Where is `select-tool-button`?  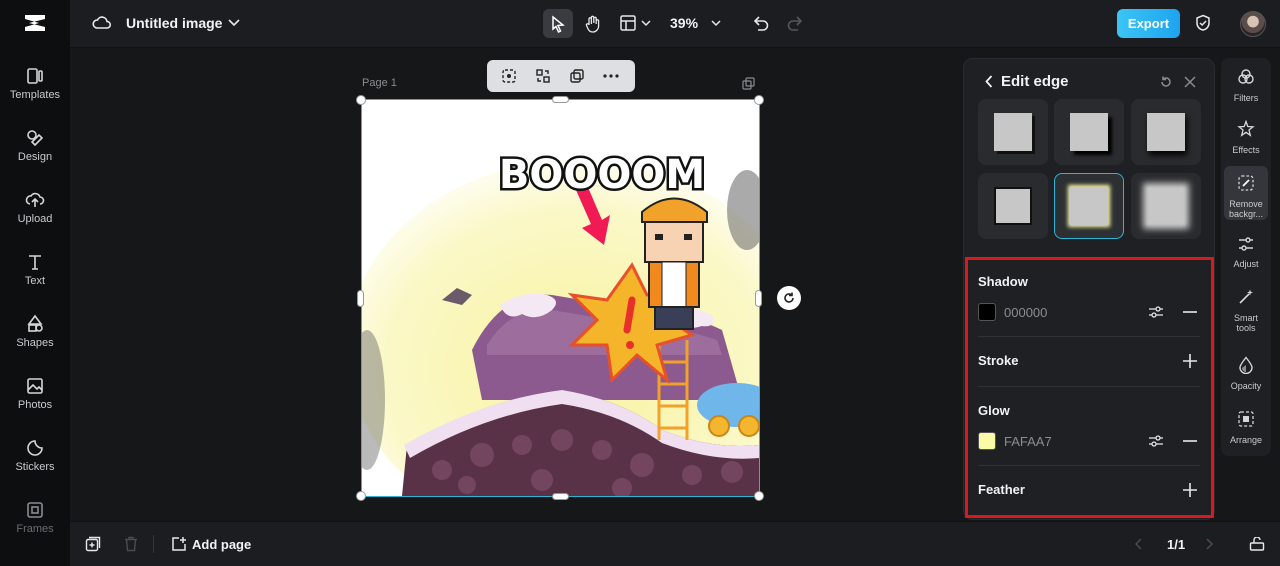 select-tool-button is located at coordinates (558, 23).